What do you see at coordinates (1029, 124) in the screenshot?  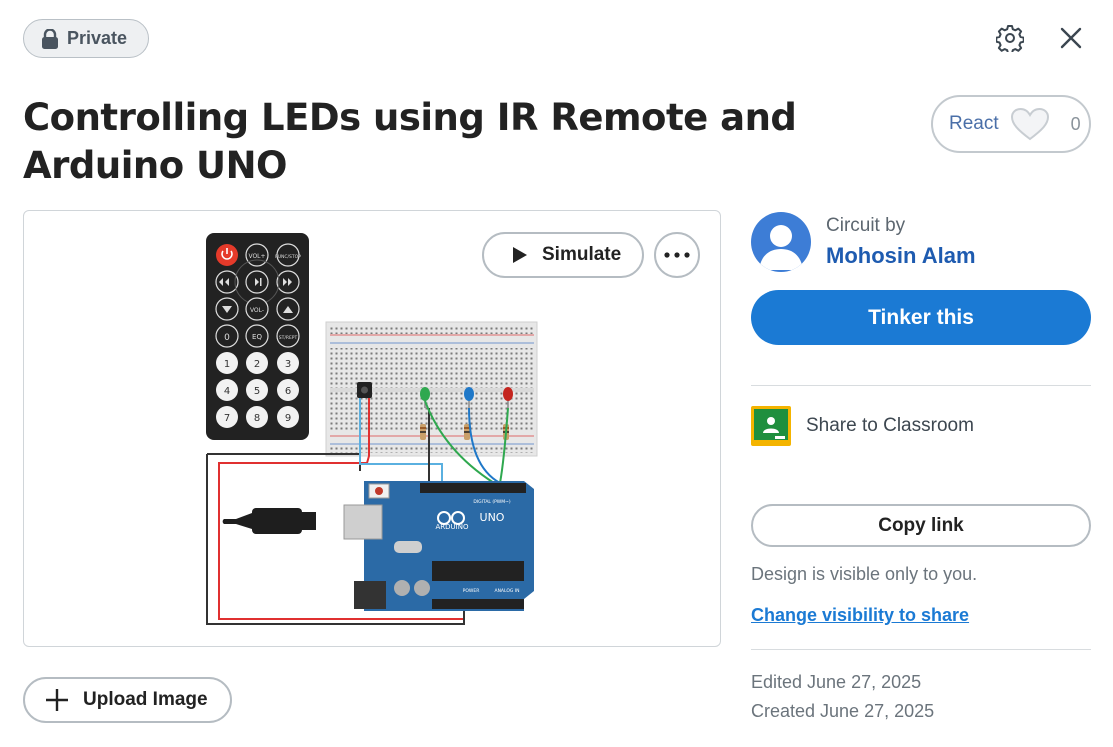 I see `heart-icon` at bounding box center [1029, 124].